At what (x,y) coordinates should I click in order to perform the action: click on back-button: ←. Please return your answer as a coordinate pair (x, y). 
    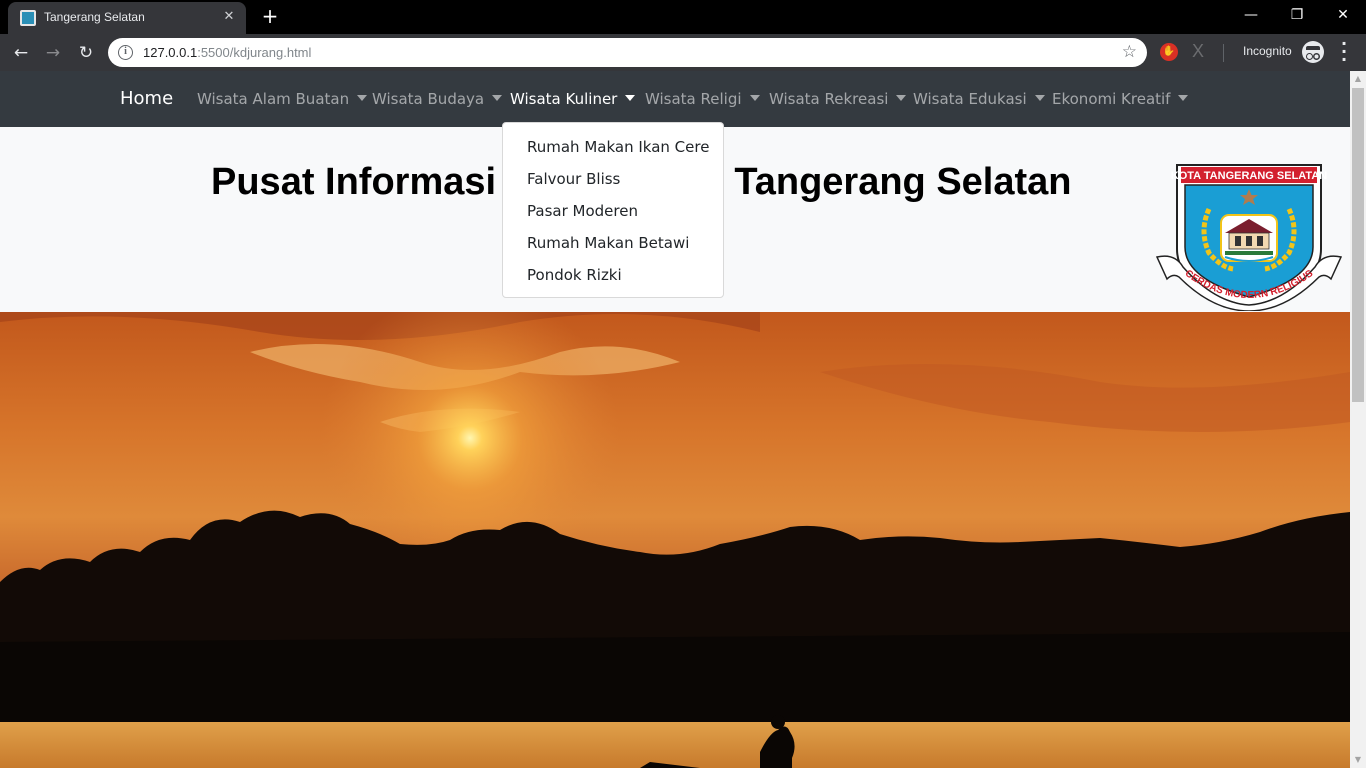
    Looking at the image, I should click on (21, 53).